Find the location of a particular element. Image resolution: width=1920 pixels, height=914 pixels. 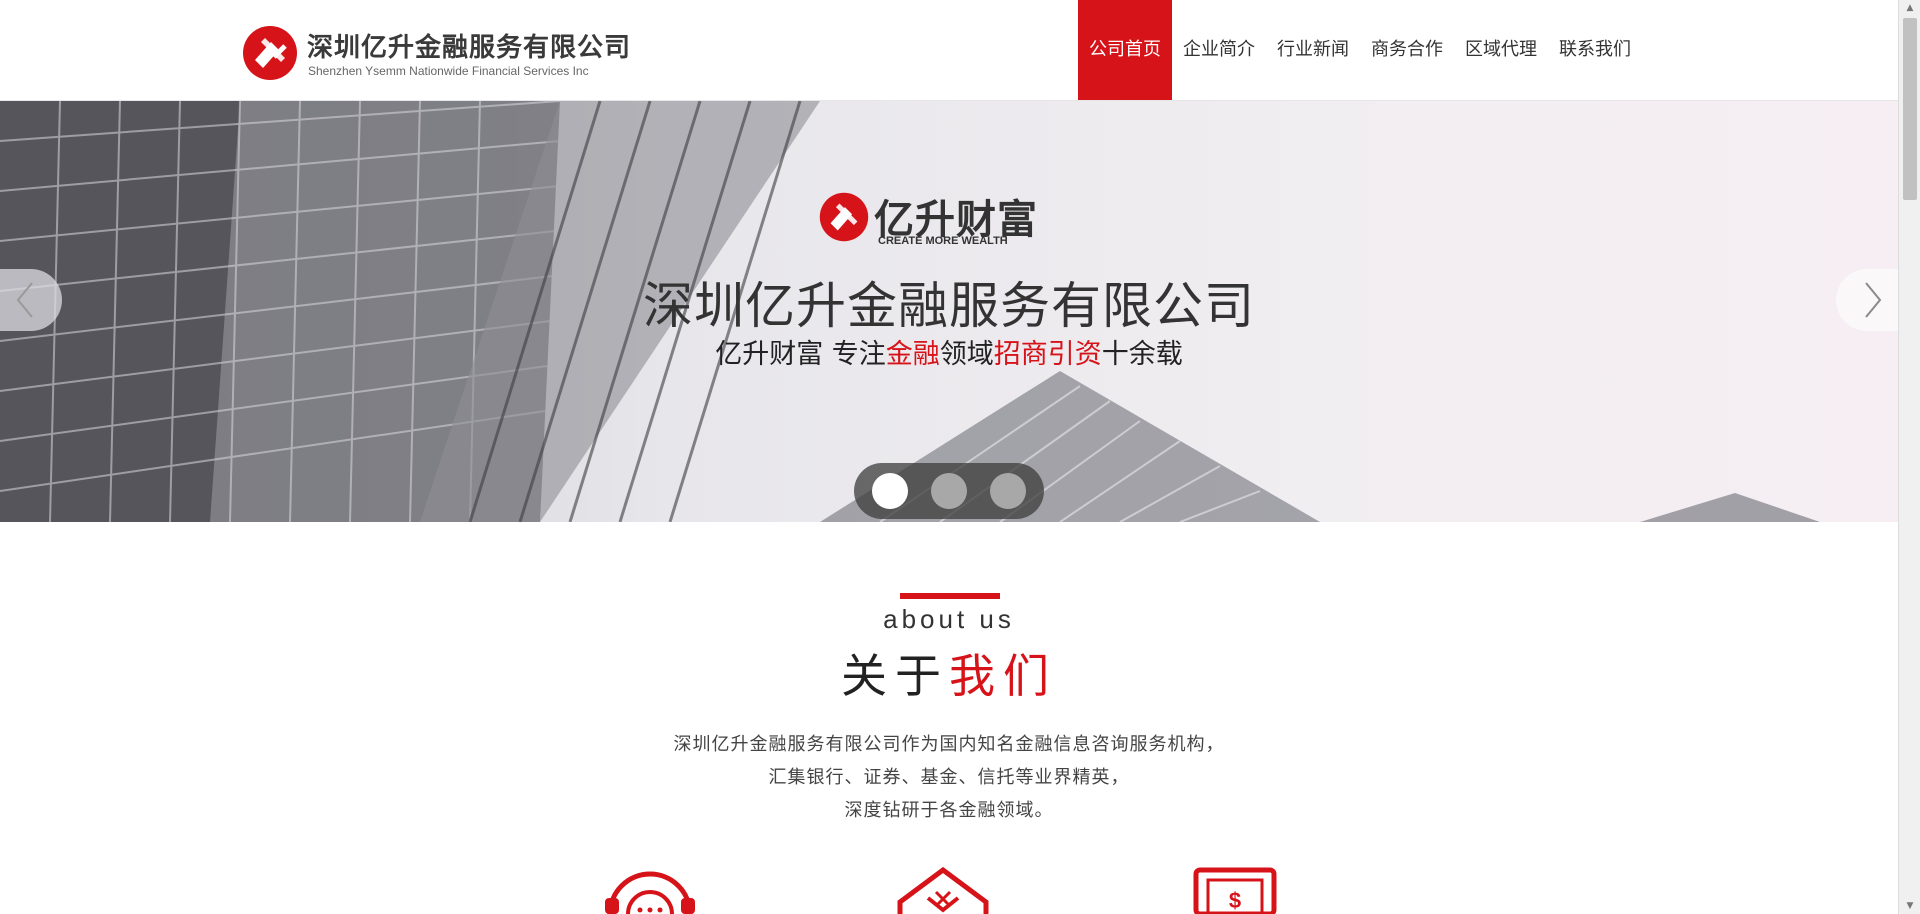

about-heading-black: 关于 is located at coordinates (895, 676).